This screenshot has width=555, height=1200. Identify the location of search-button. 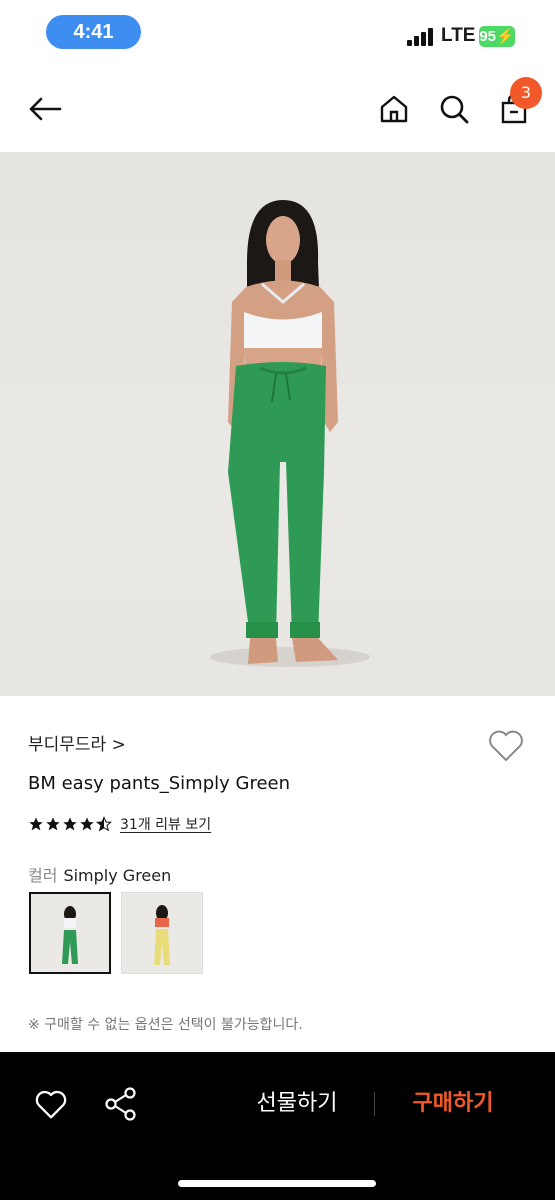
(454, 109).